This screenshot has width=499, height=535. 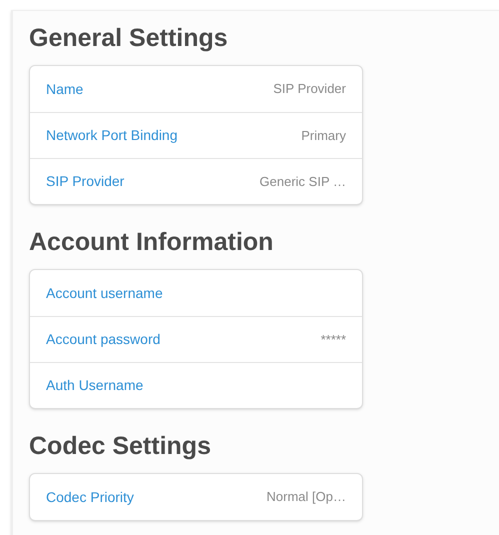 I want to click on setting-value: Primary, so click(x=323, y=135).